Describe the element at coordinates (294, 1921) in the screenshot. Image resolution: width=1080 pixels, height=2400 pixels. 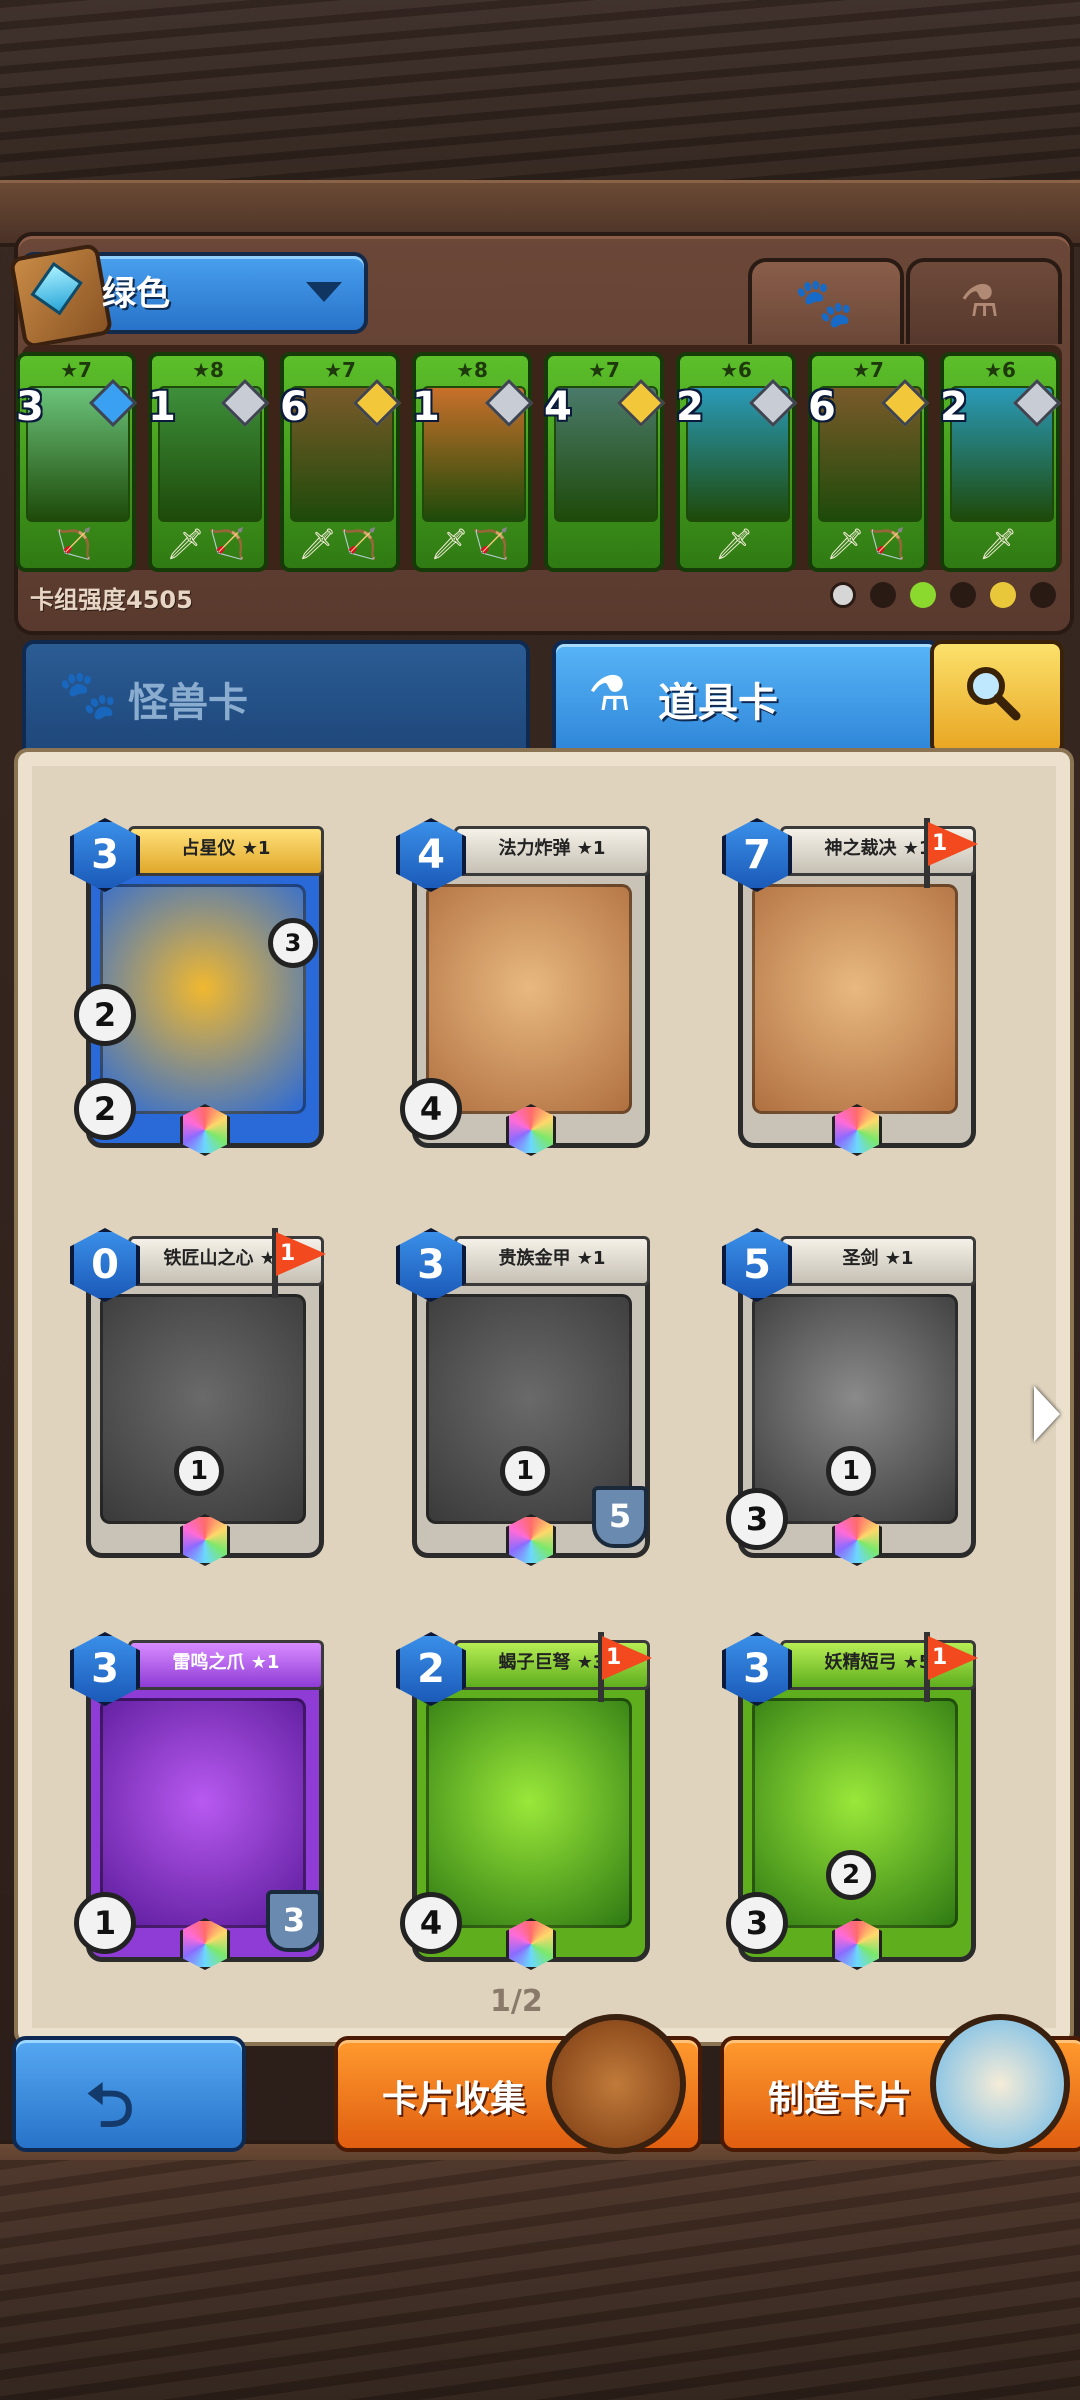
I see `armor-shield-stat: 3` at that location.